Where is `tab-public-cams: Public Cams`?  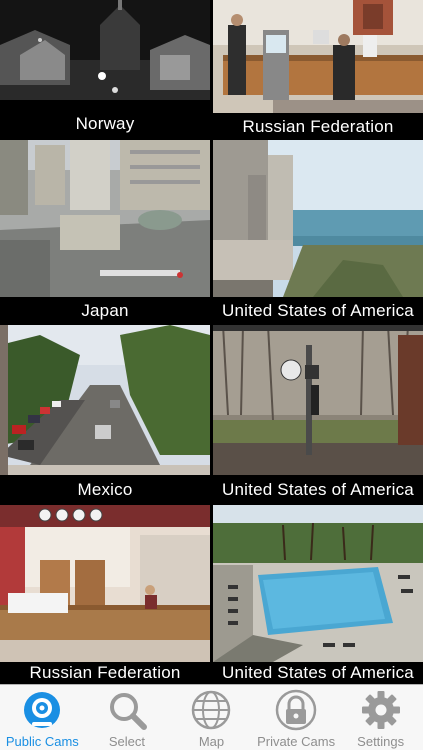
tab-public-cams: Public Cams is located at coordinates (42, 717).